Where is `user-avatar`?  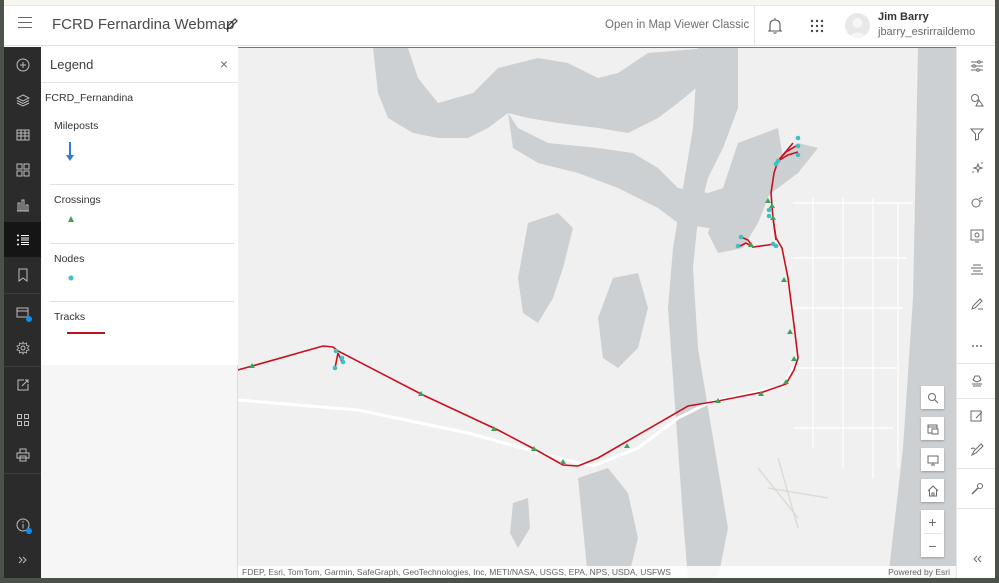 user-avatar is located at coordinates (857, 25).